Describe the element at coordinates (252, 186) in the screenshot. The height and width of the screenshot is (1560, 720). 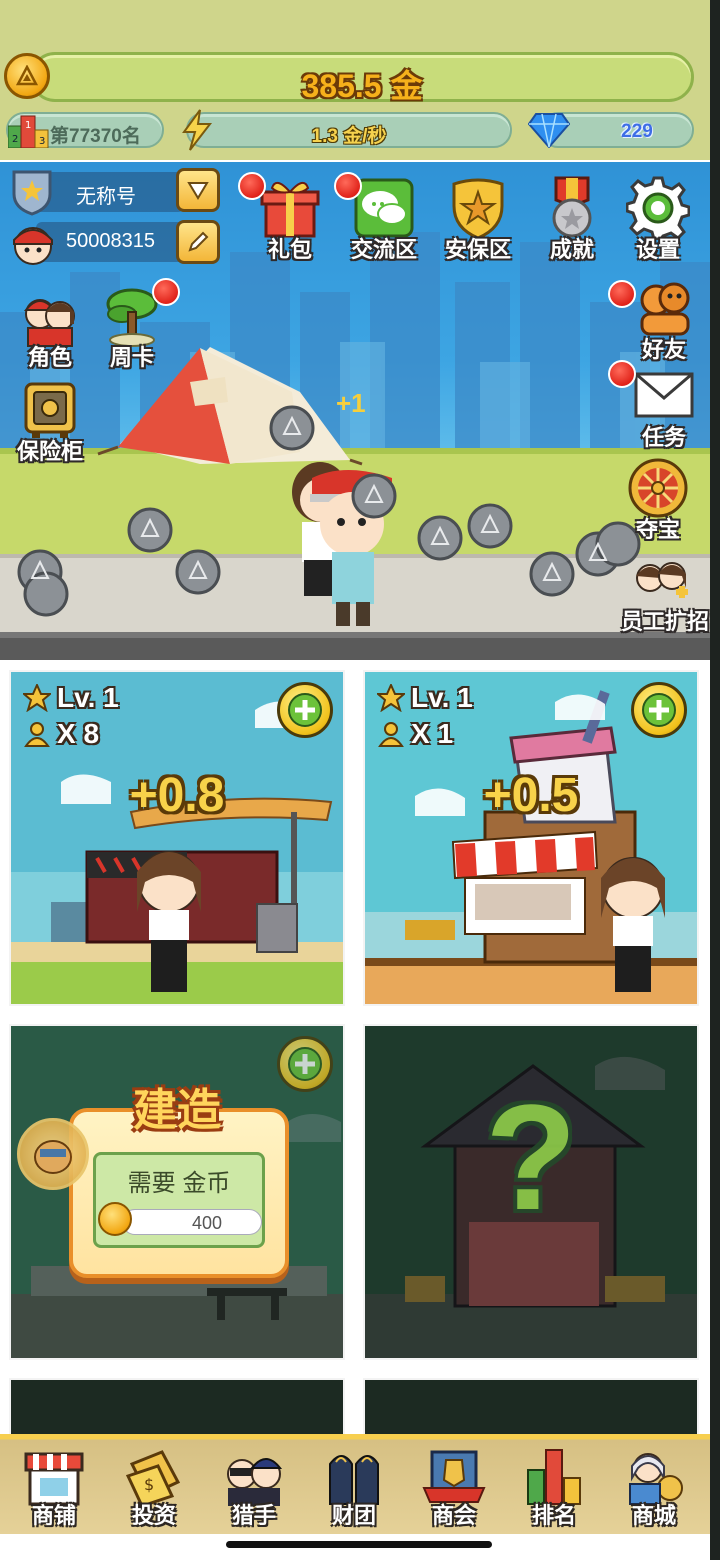
I see `gift-pack-badge` at that location.